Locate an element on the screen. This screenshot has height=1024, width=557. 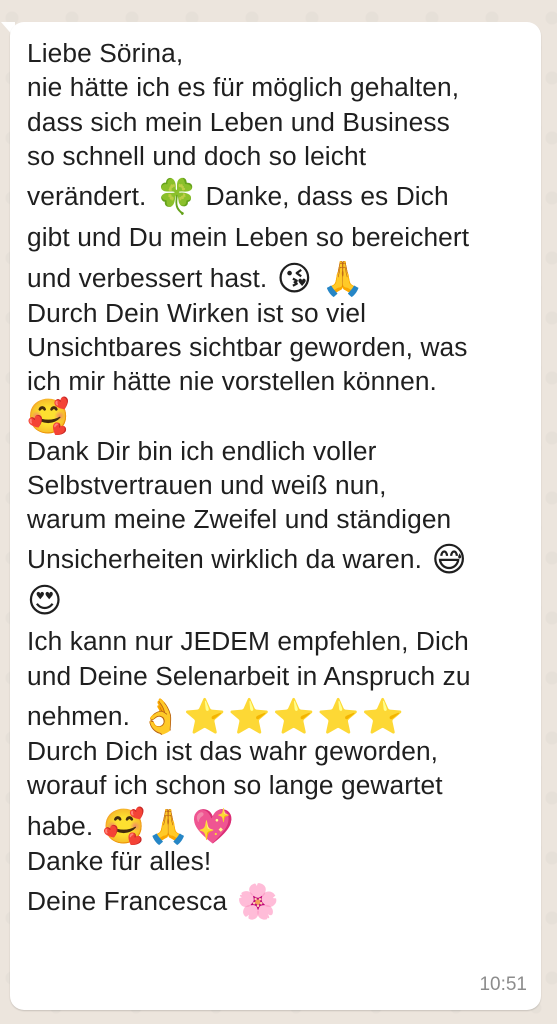
message-line: Unsicherheiten wirklich da waren. 😅 is located at coordinates (277, 559).